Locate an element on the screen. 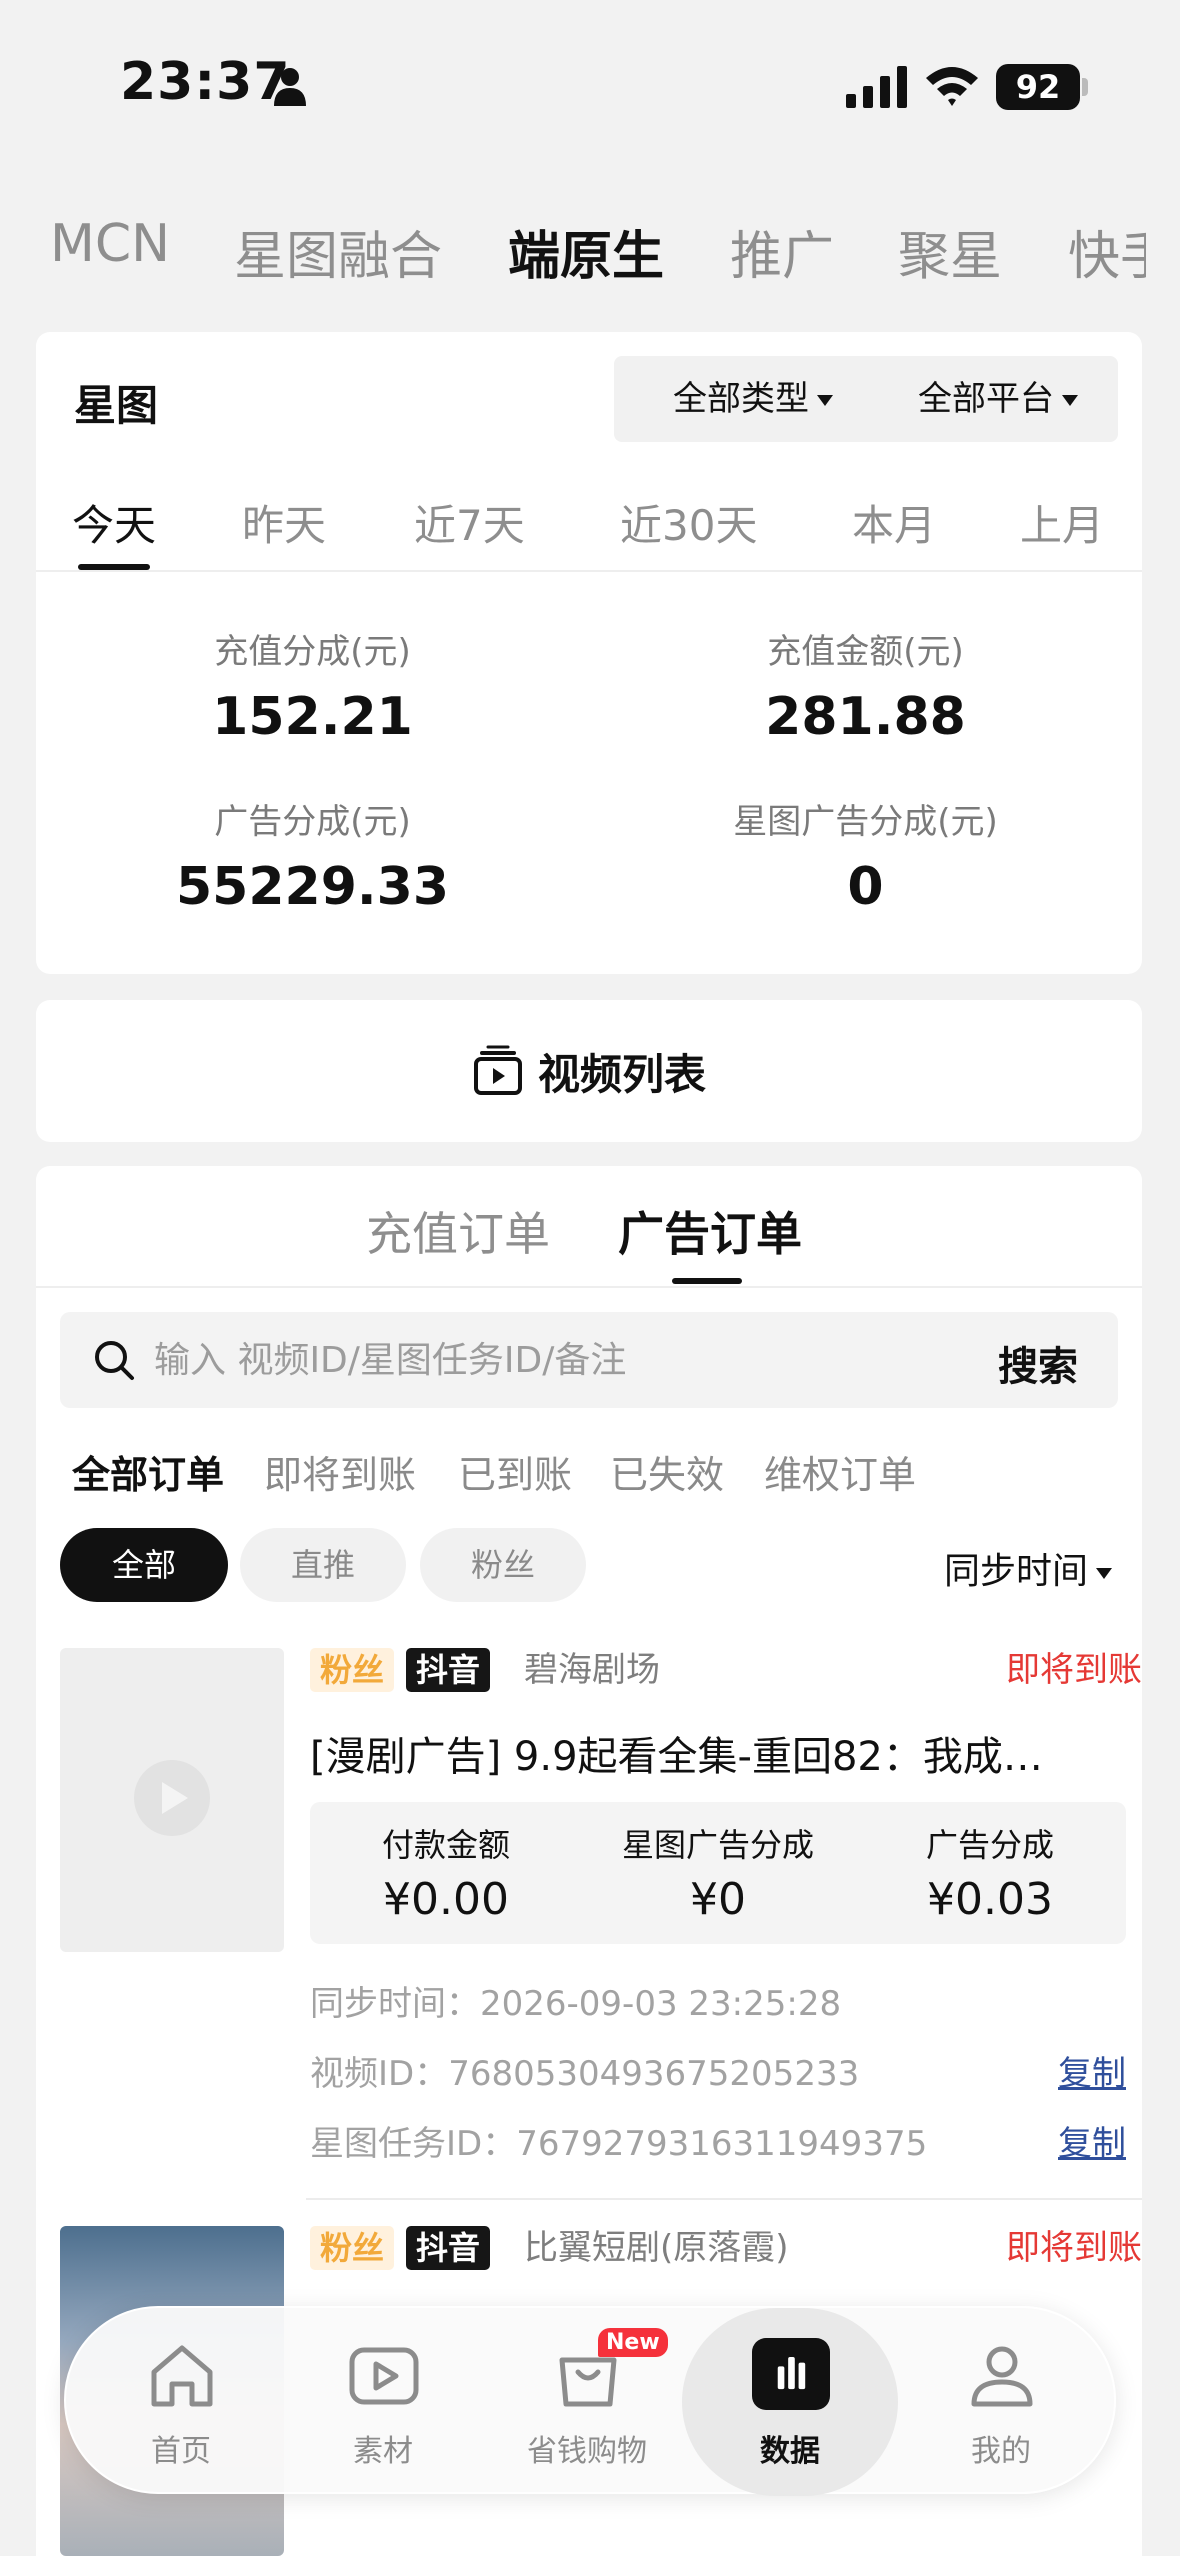 The image size is (1180, 2556). status-pending: 即将到账 is located at coordinates (340, 1471).